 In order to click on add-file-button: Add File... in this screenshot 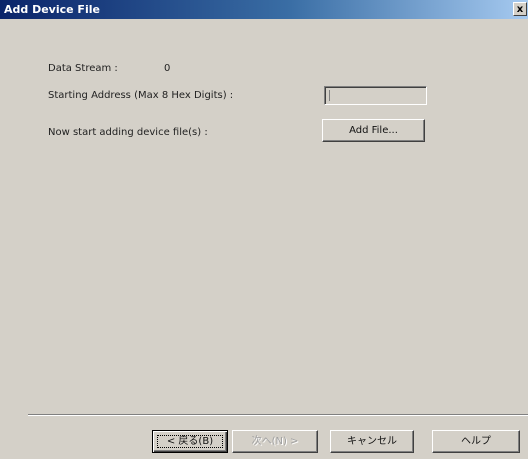, I will do `click(373, 130)`.